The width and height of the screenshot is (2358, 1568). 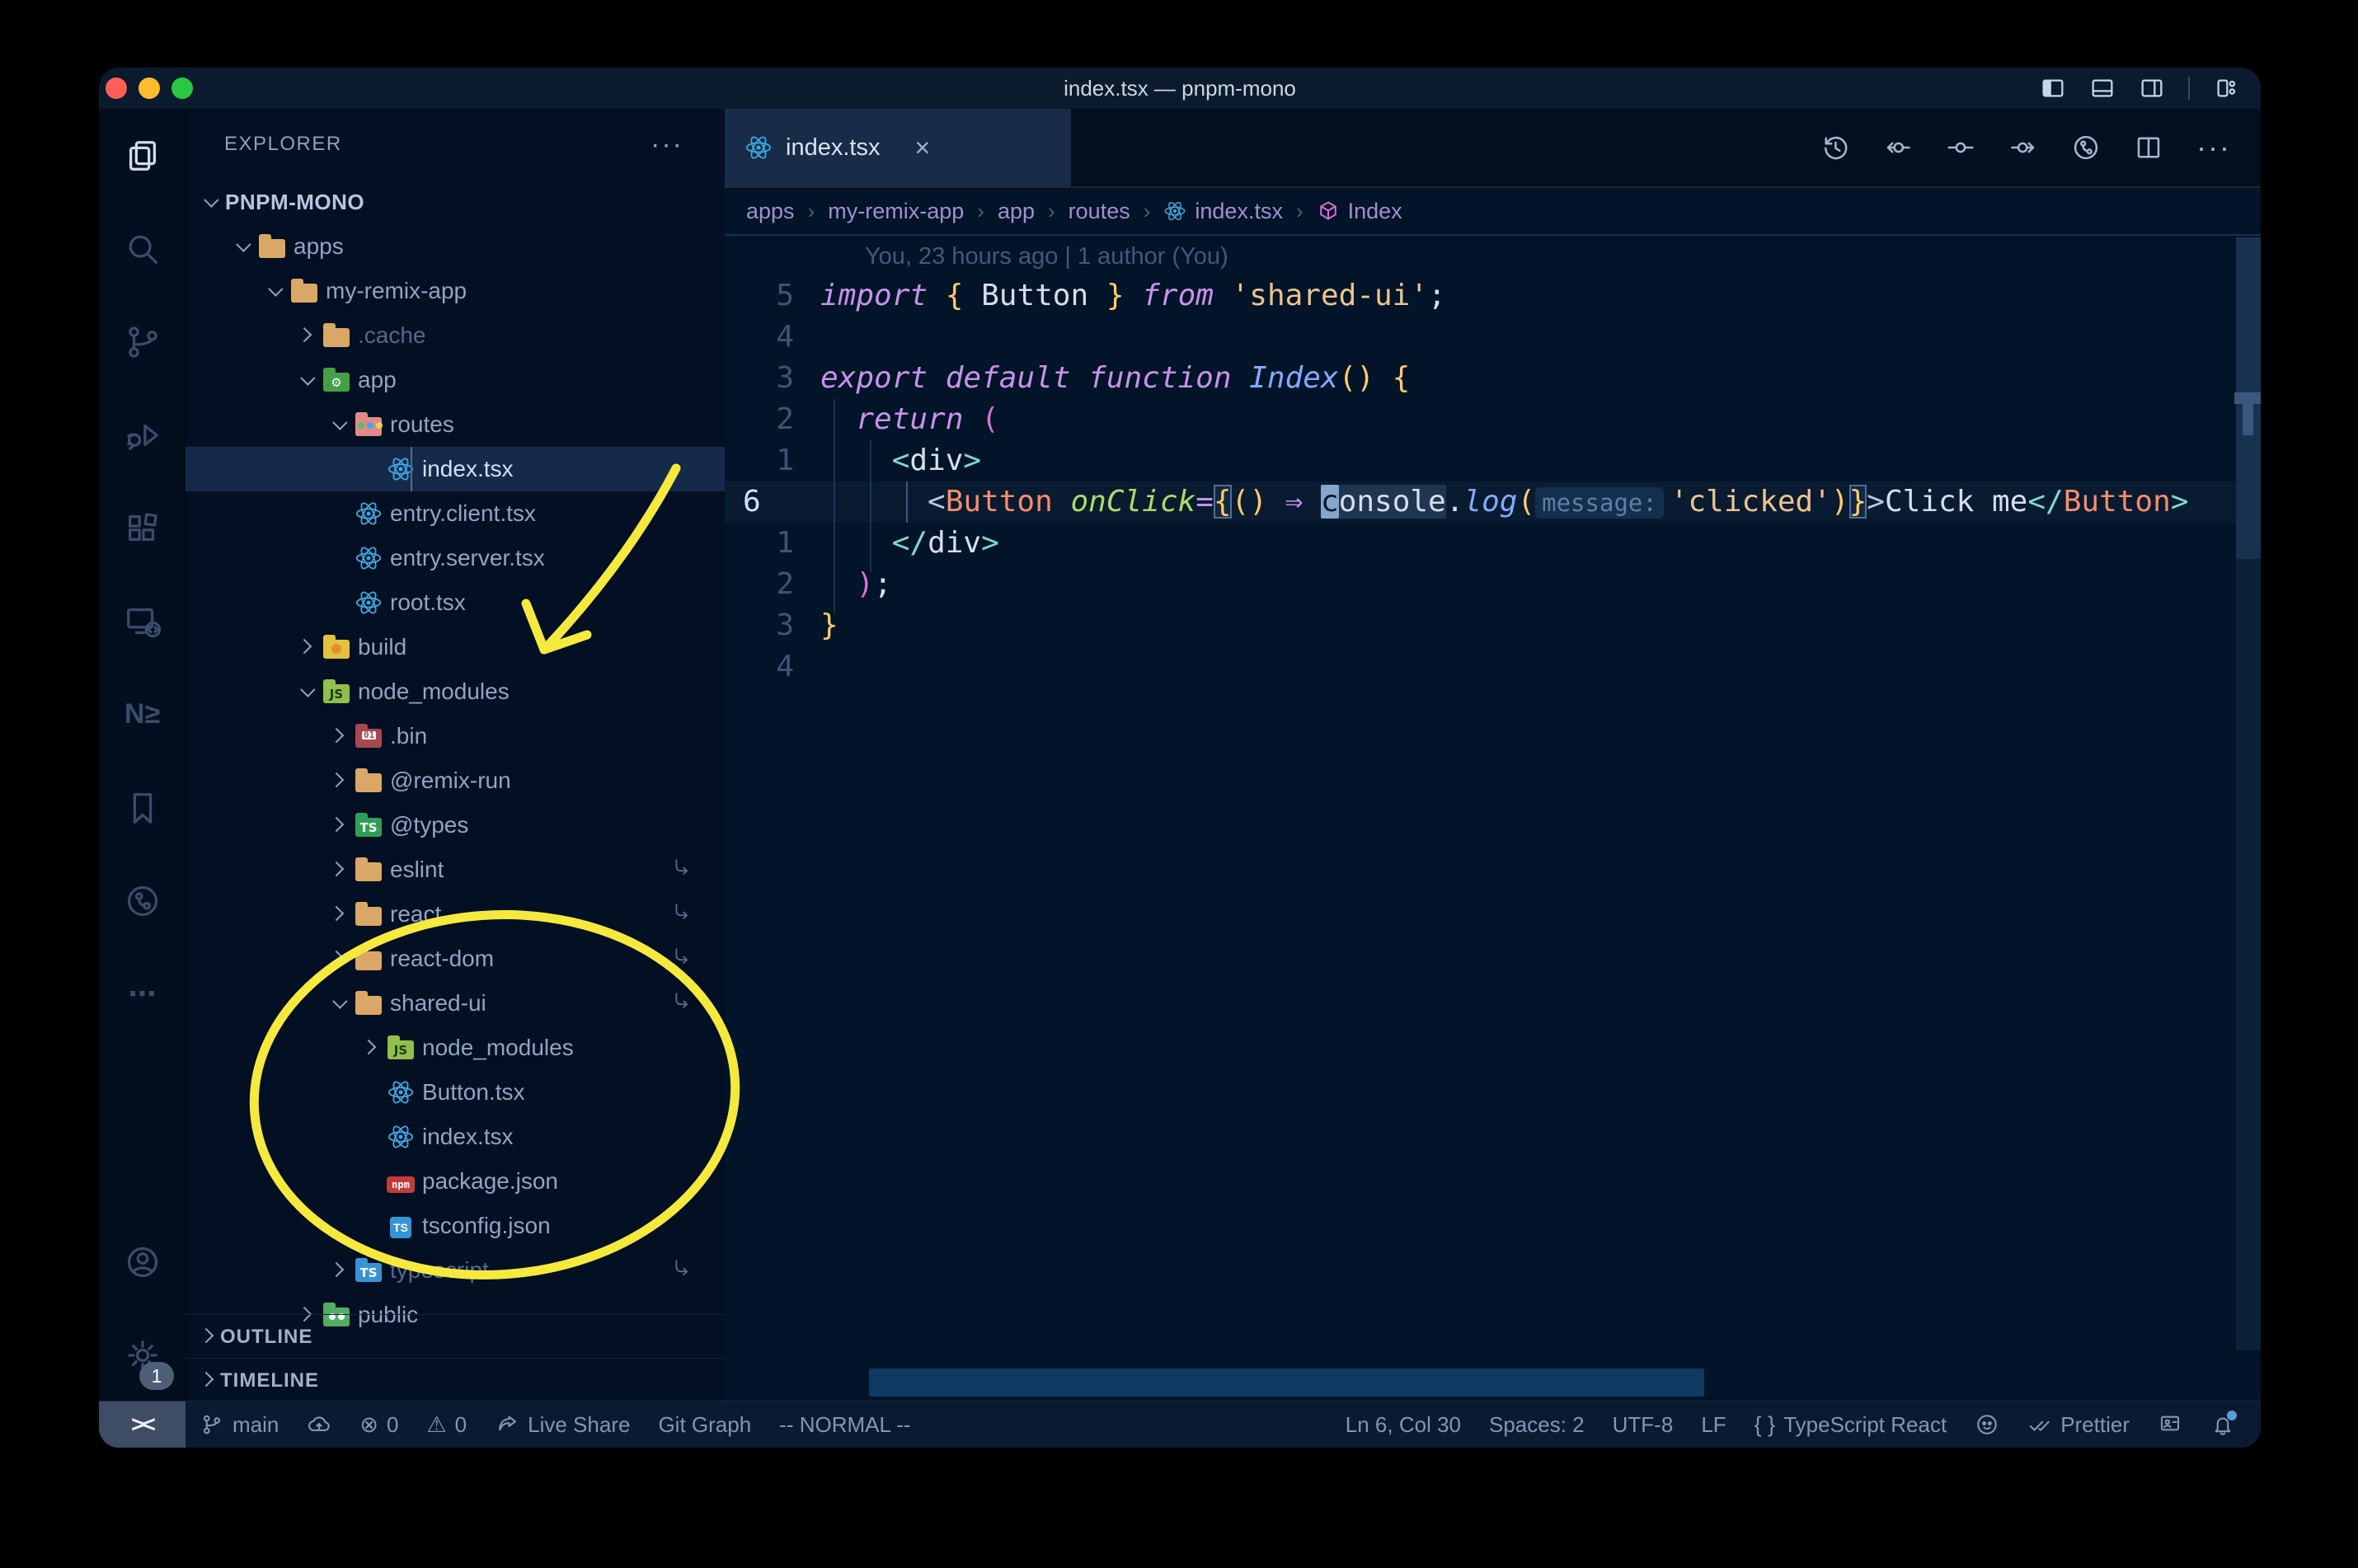 I want to click on tree-item-react: react, so click(x=456, y=914).